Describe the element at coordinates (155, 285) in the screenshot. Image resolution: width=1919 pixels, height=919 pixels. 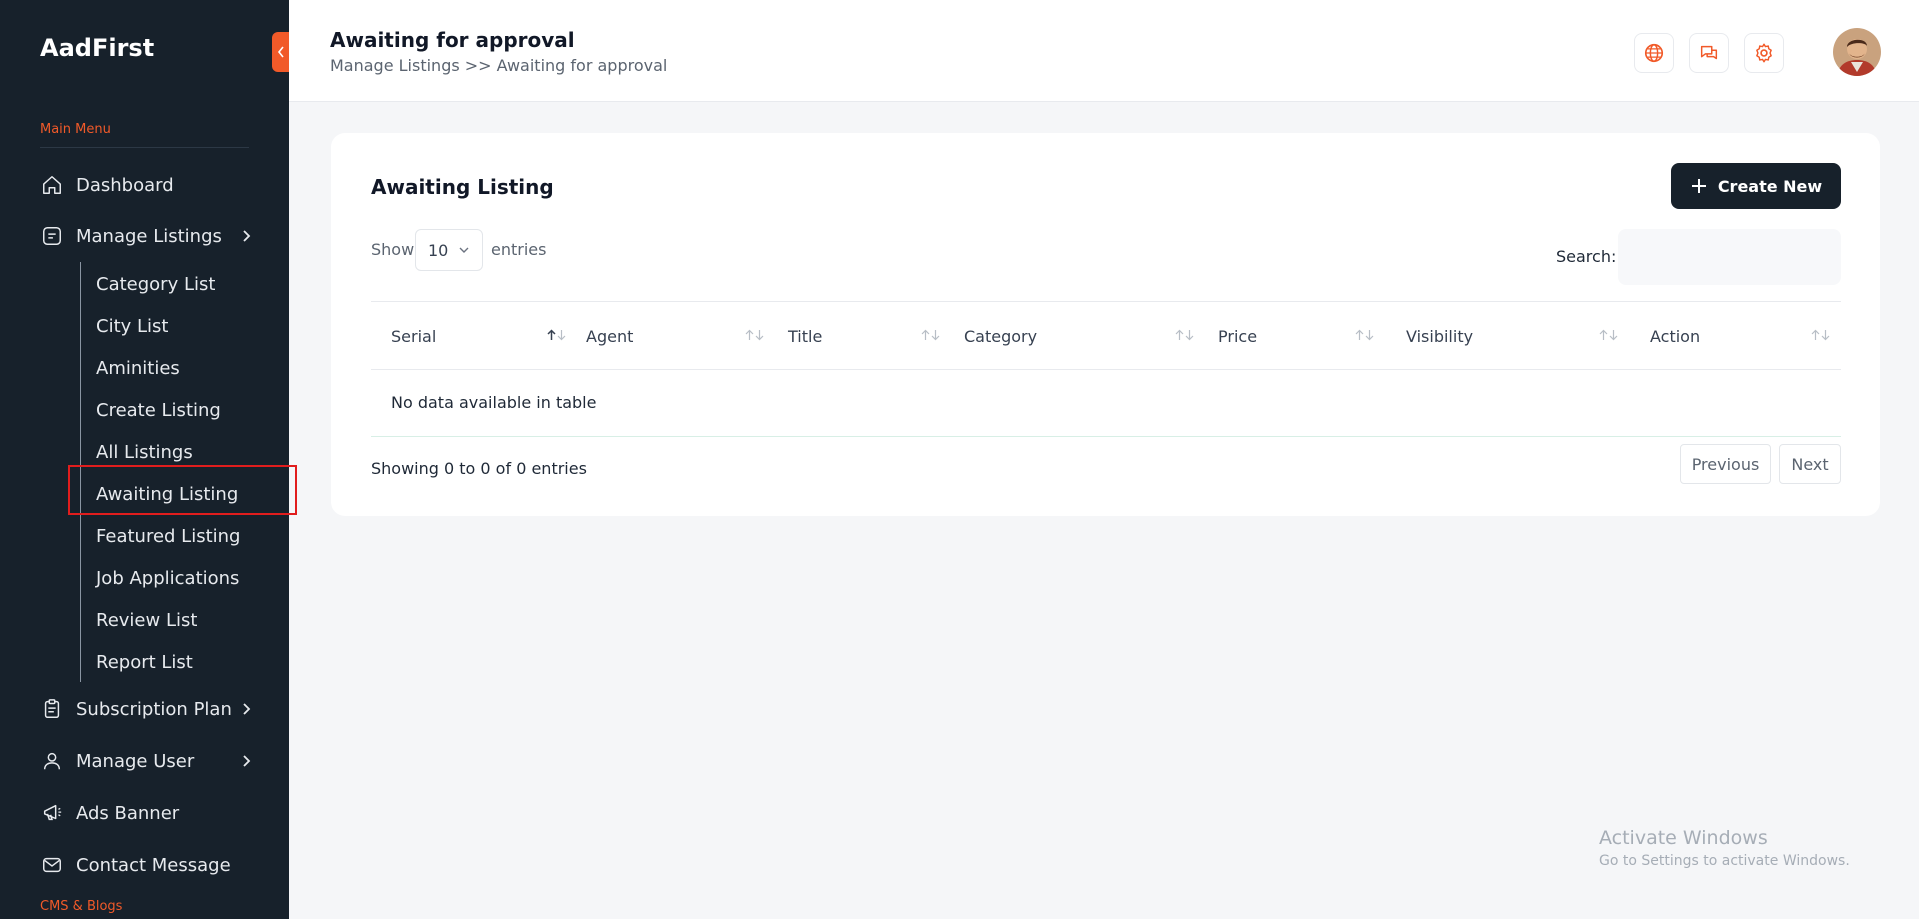
I see `sidebar-subitem-category-list: Category List` at that location.